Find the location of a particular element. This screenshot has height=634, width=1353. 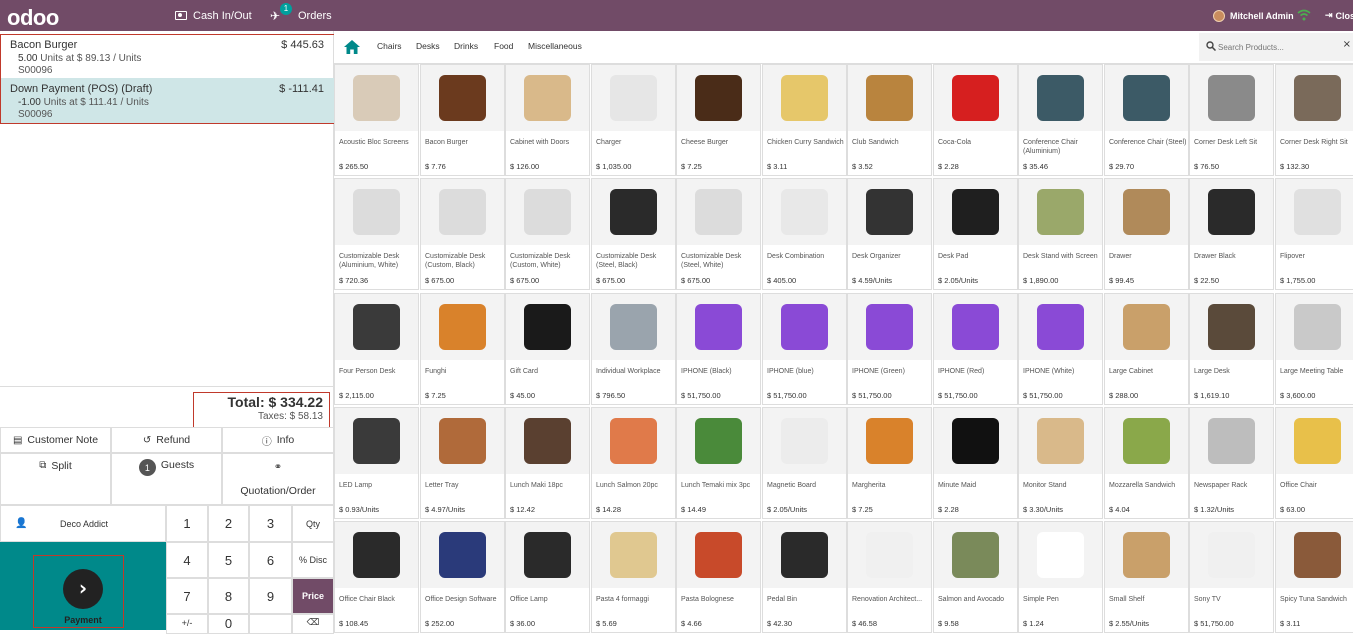

product-card: Simple Pen $ 1.24 is located at coordinates (1060, 577).